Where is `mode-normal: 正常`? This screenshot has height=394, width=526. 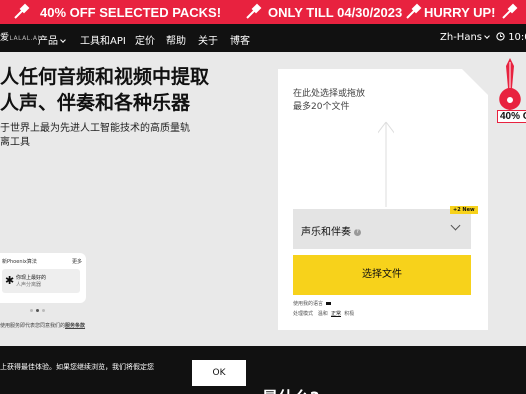
mode-normal: 正常 is located at coordinates (336, 314).